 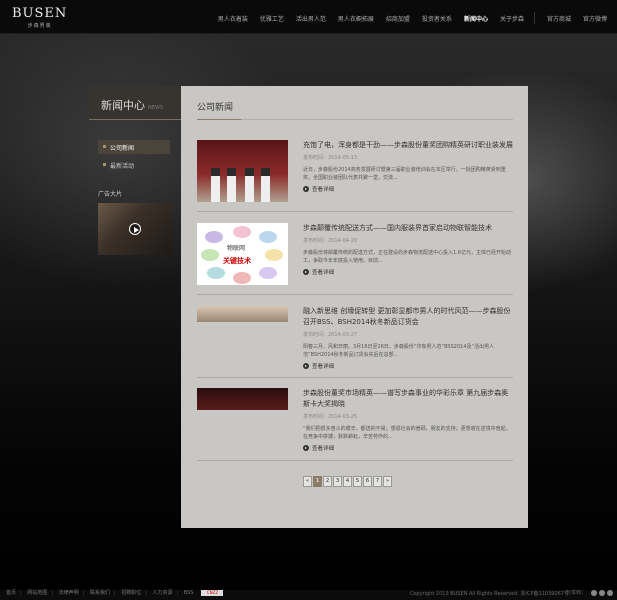 What do you see at coordinates (408, 145) in the screenshot?
I see `news-title: 充饱了电，浑身都是干劲——步森股份董奖团购精英研讨职业装发展` at bounding box center [408, 145].